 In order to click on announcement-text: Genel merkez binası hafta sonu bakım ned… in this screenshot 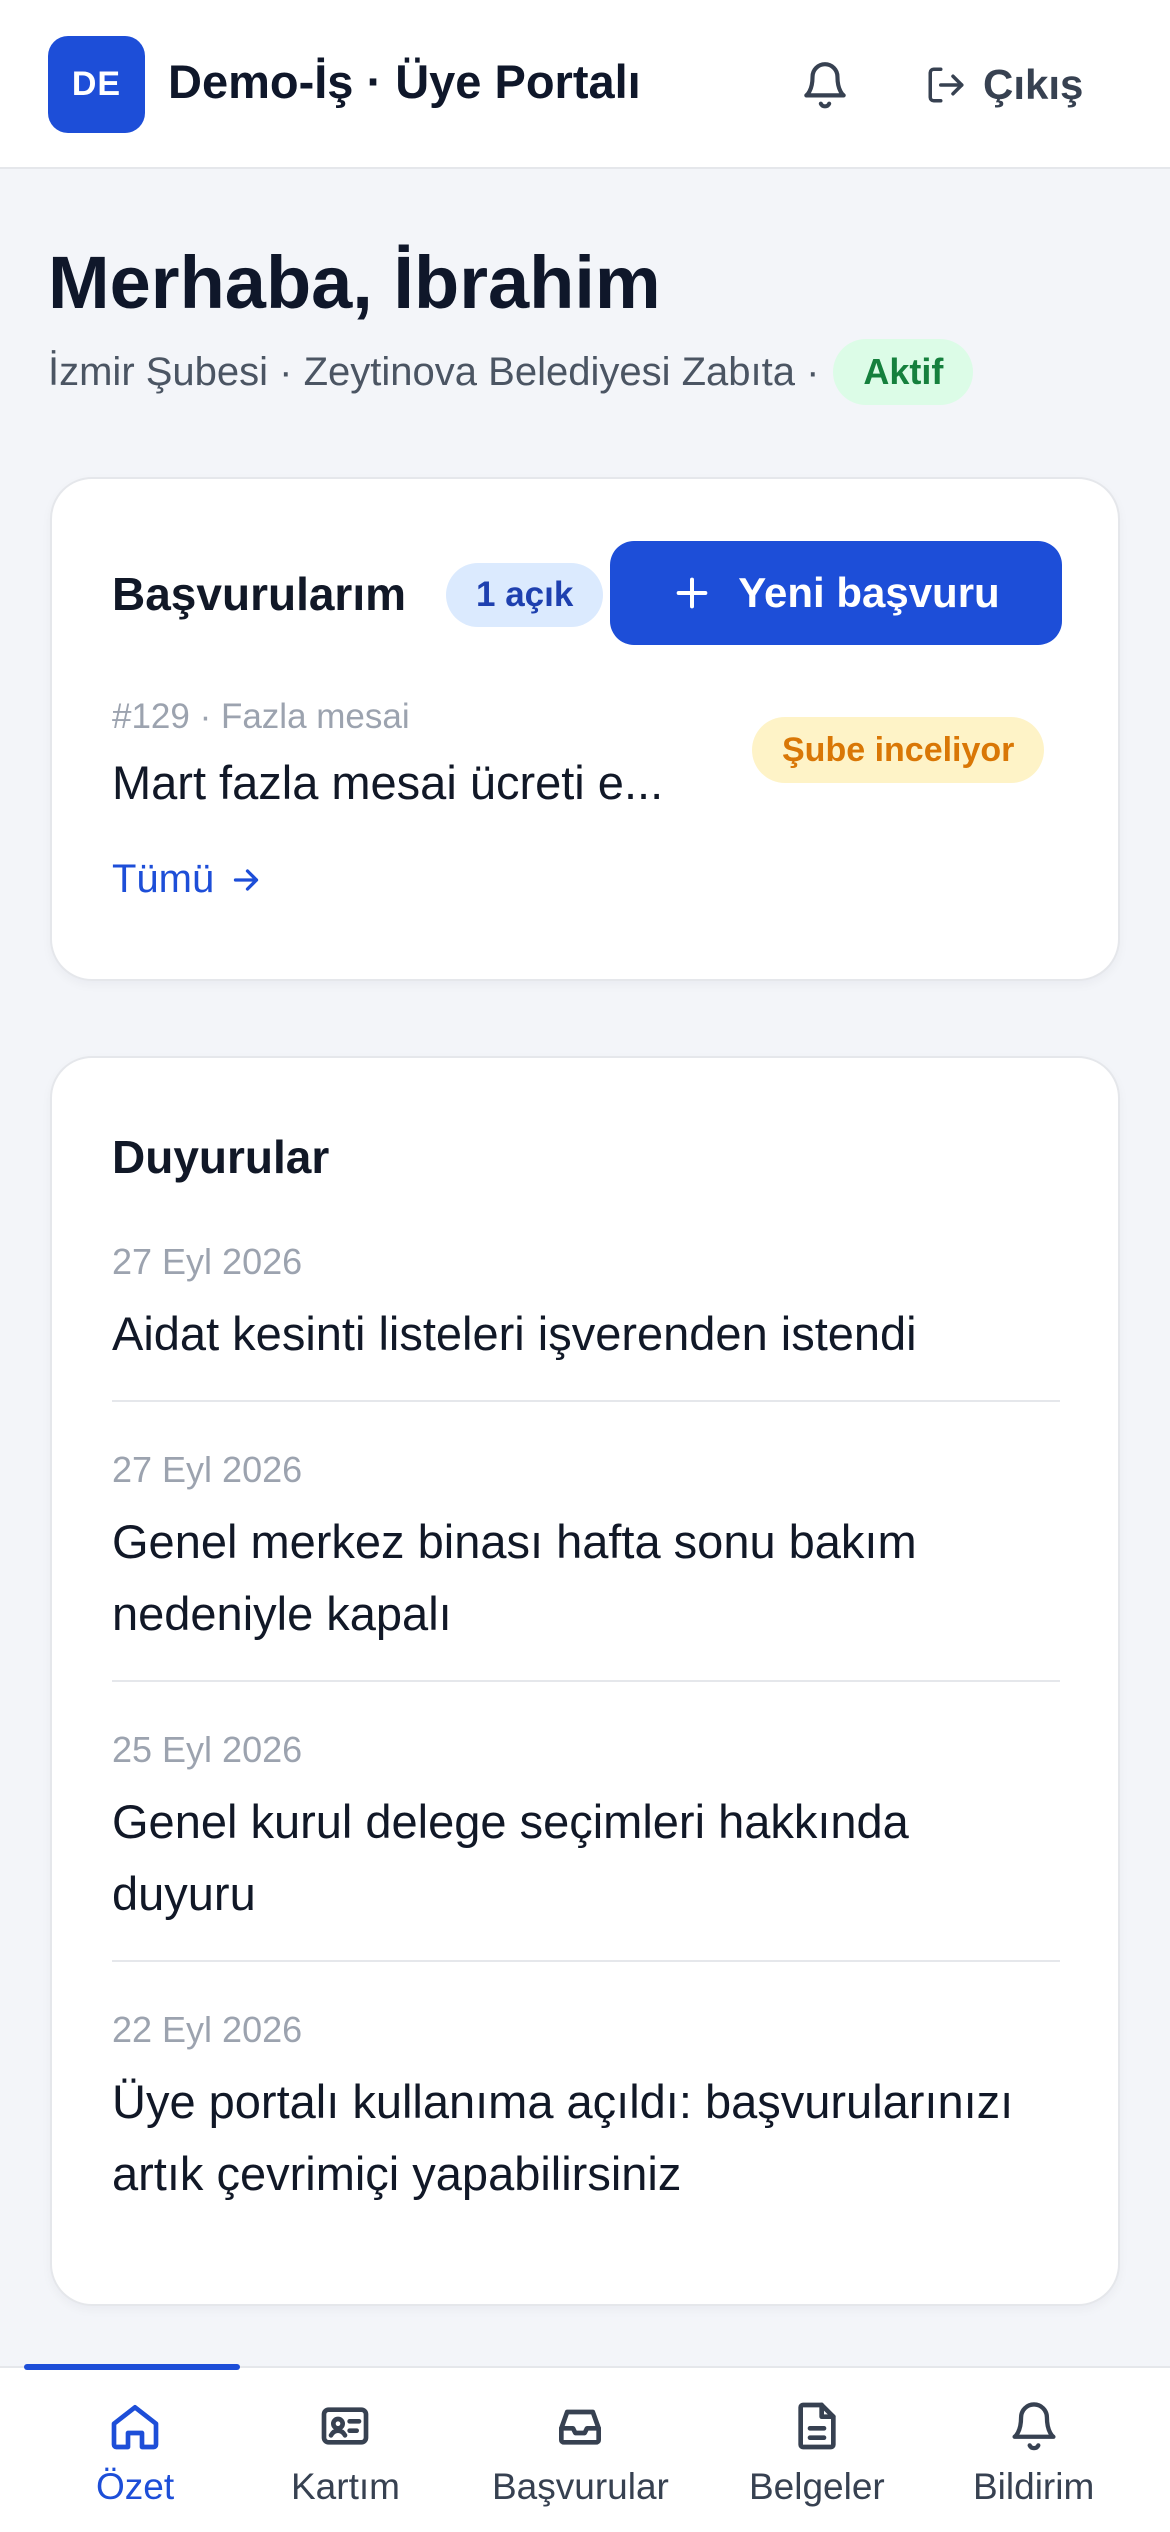, I will do `click(514, 1577)`.